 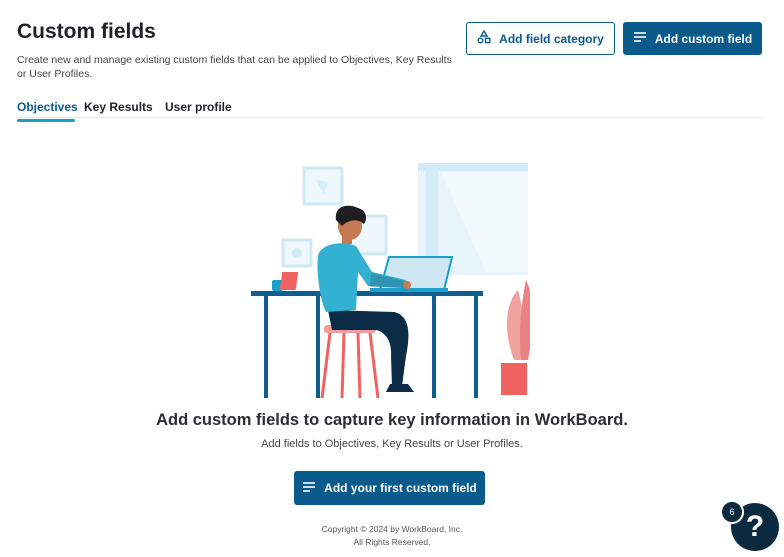 What do you see at coordinates (551, 38) in the screenshot?
I see `add-field-category-label: Add field category` at bounding box center [551, 38].